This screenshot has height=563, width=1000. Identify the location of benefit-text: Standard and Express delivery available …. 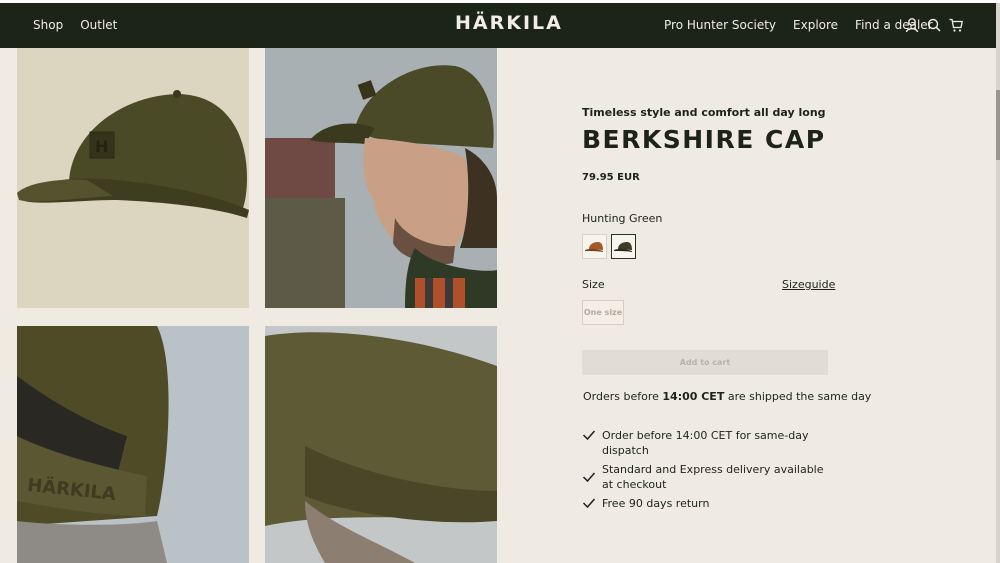
(713, 477).